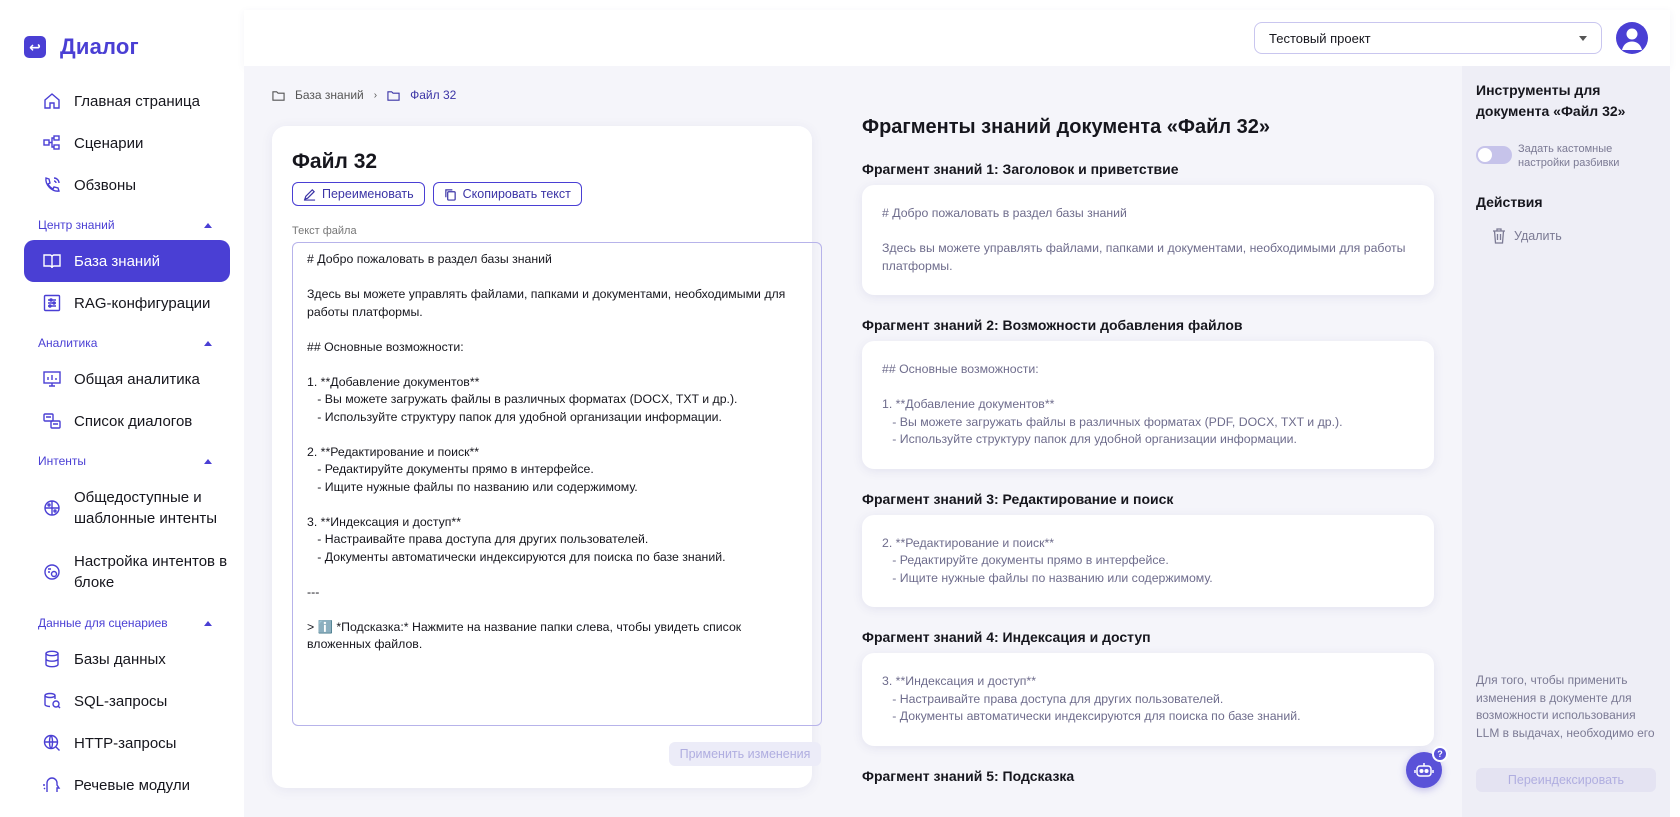 Image resolution: width=1680 pixels, height=817 pixels. I want to click on custom-split-label: Задать кастомные настройки разбивки, so click(1569, 156).